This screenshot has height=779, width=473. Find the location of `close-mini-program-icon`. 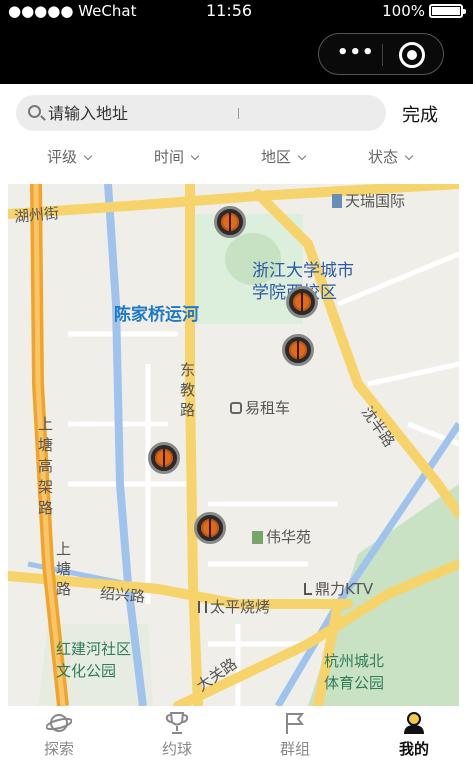

close-mini-program-icon is located at coordinates (412, 55).